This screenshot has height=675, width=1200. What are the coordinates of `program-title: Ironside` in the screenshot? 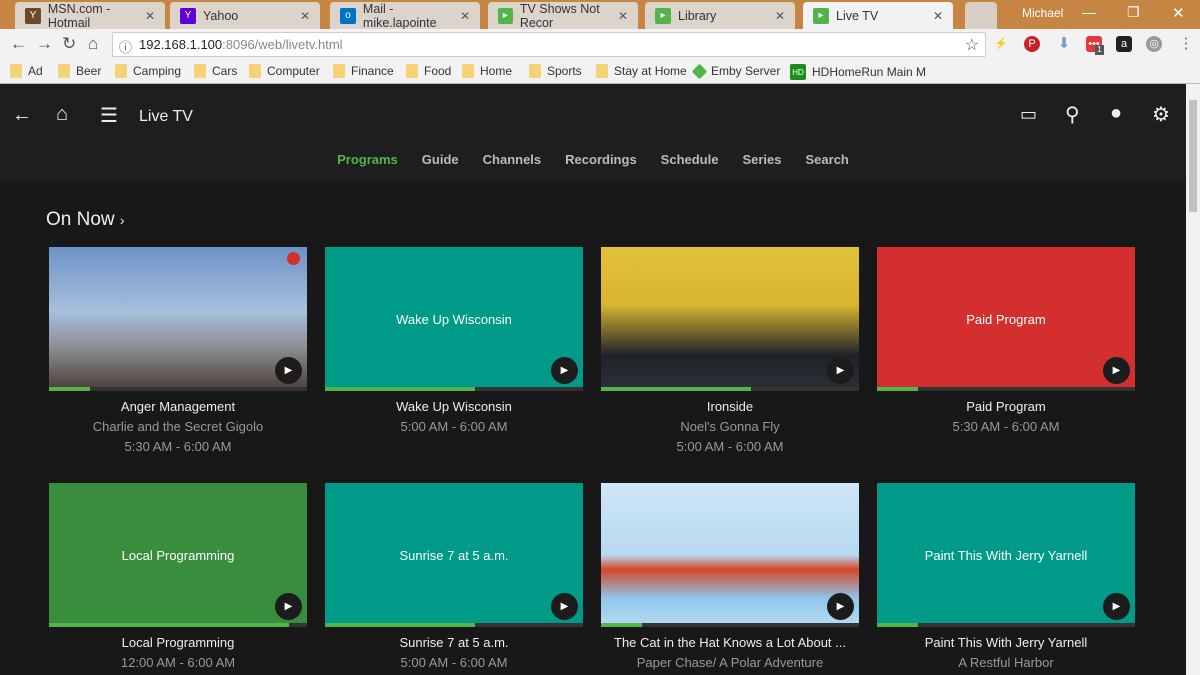 It's located at (730, 407).